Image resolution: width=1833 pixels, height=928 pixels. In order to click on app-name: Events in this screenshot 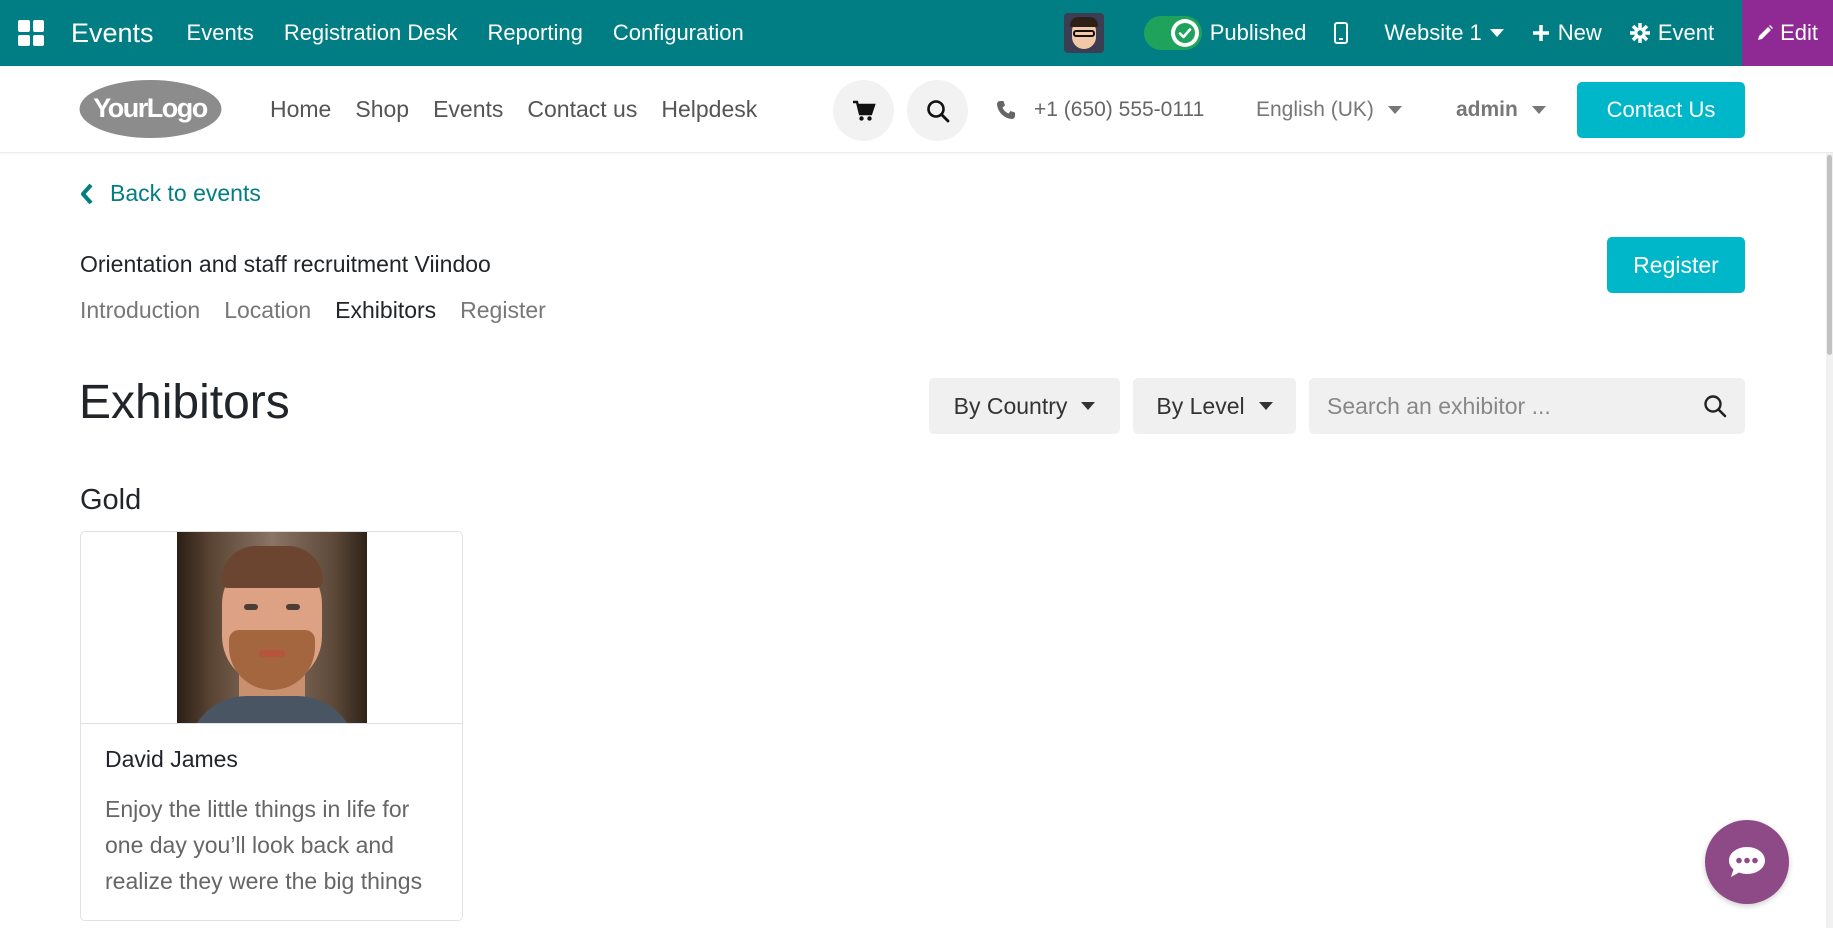, I will do `click(112, 33)`.